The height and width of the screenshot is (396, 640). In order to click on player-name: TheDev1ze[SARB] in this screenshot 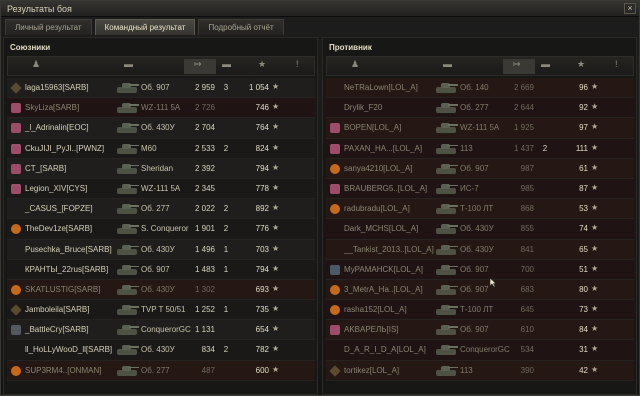, I will do `click(58, 228)`.